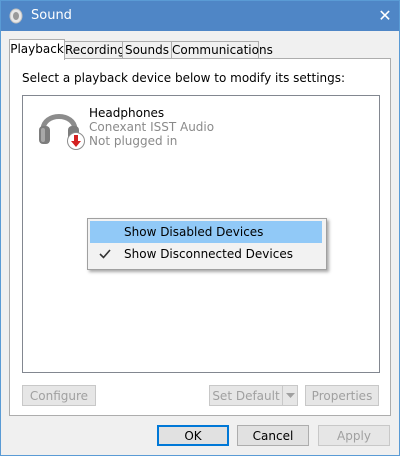 Image resolution: width=400 pixels, height=456 pixels. Describe the element at coordinates (94, 50) in the screenshot. I see `tab-recording: Recording` at that location.